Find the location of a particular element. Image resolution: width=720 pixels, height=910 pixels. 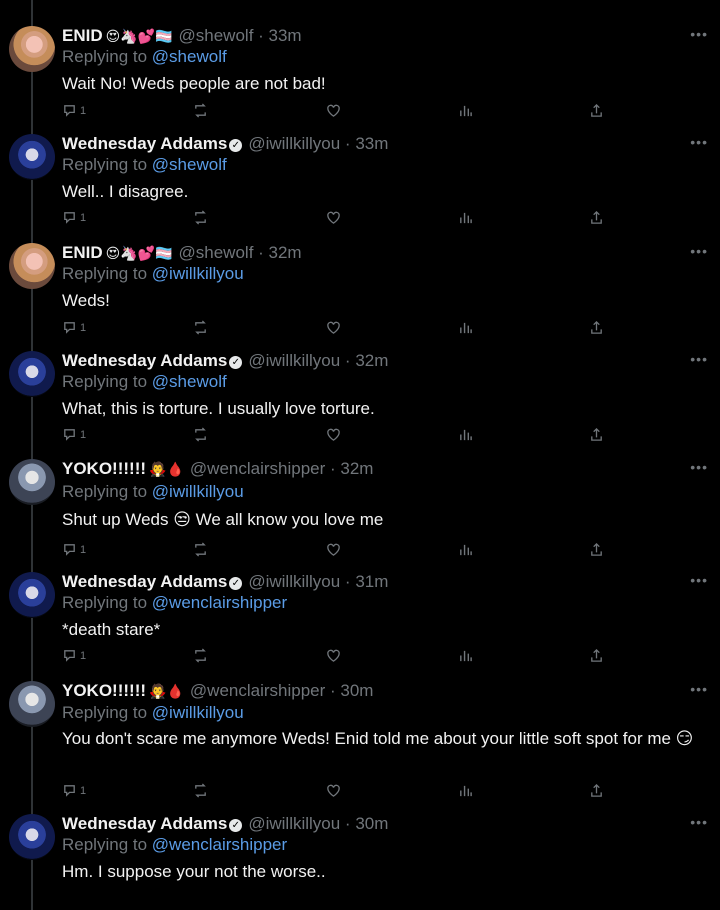

handle-time: @wenclairshipper · 30m is located at coordinates (282, 690).